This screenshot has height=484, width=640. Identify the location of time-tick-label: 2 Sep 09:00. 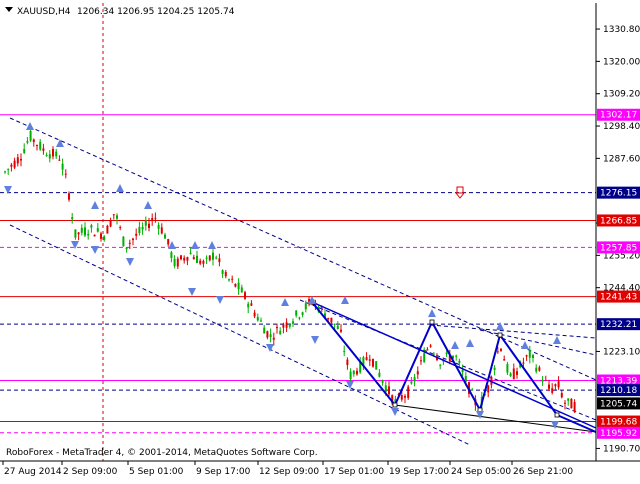
(90, 472).